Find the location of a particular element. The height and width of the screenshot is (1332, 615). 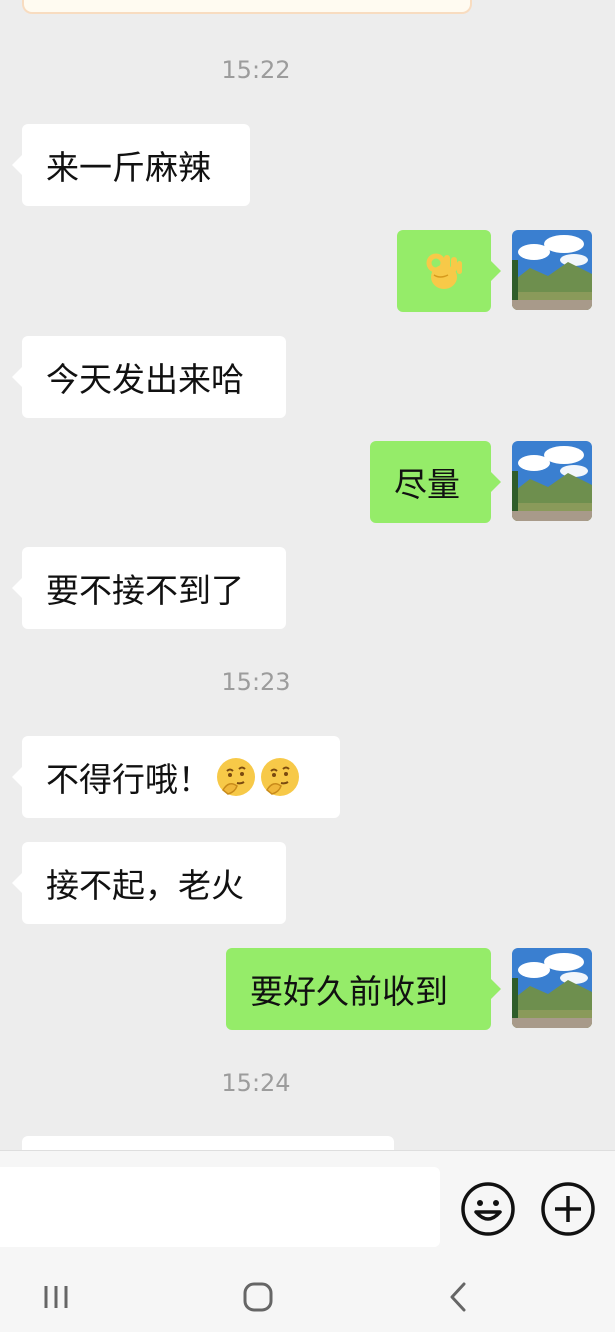

message-text: 要好久前收到 is located at coordinates (349, 991).